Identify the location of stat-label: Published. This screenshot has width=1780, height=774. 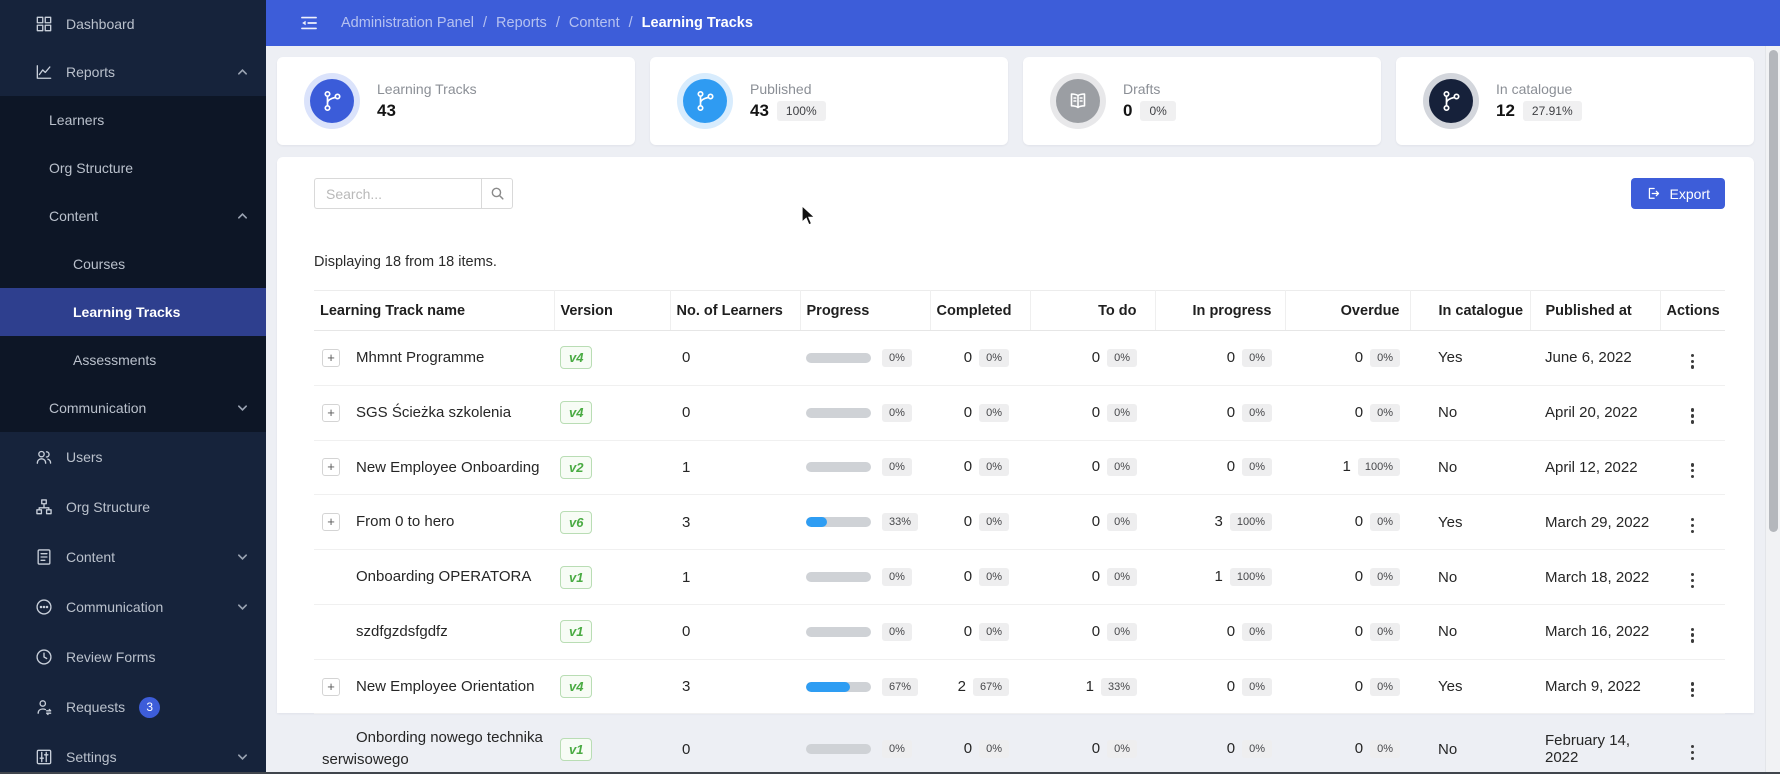
(781, 89).